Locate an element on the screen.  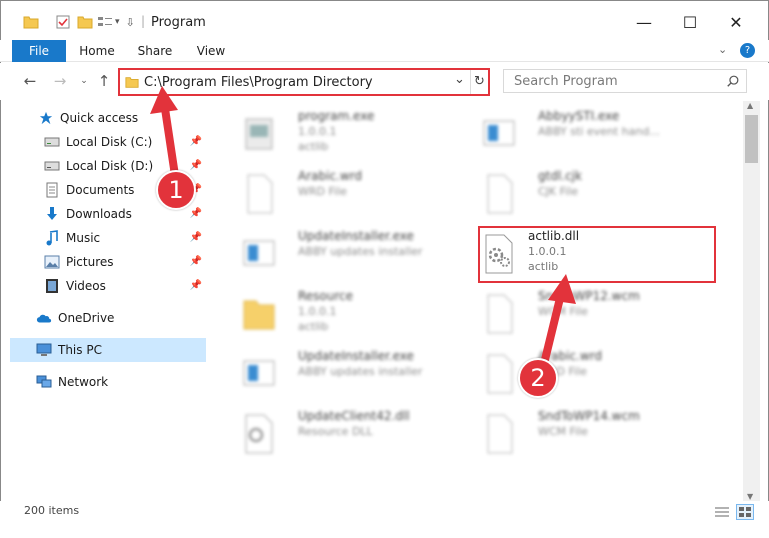
tiles-view-button is located at coordinates (745, 512).